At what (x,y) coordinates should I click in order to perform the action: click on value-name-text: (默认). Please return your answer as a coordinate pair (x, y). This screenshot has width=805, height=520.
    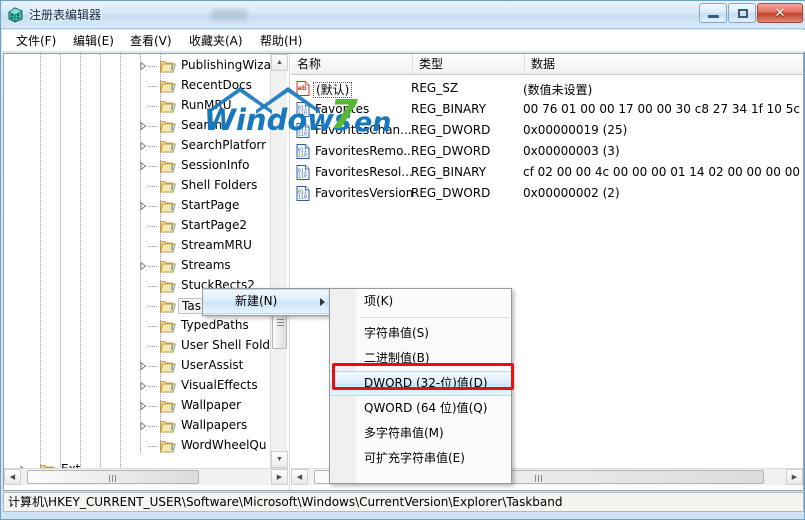
    Looking at the image, I should click on (333, 90).